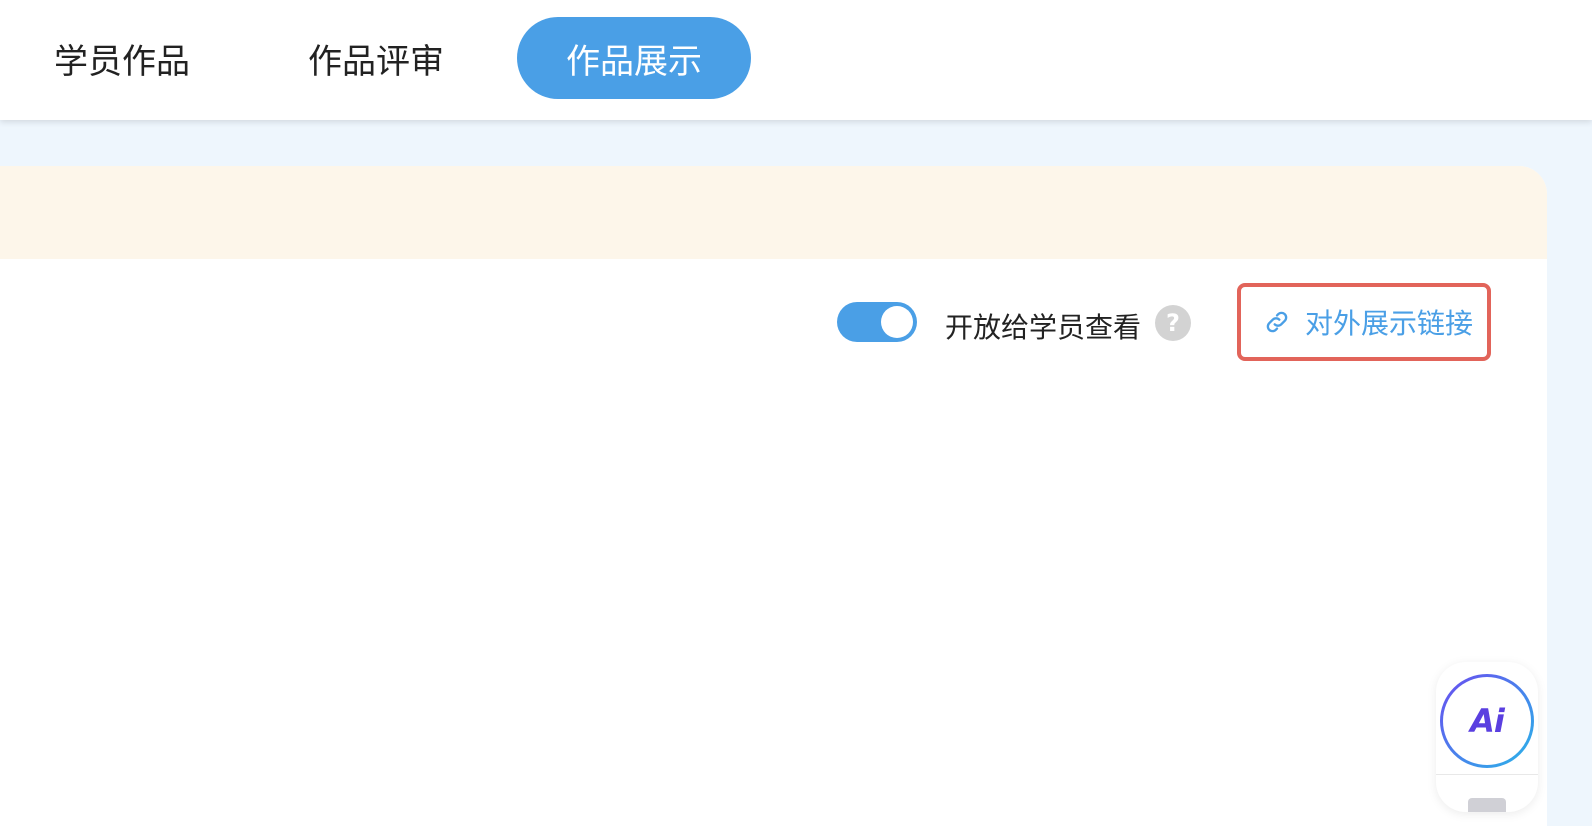 This screenshot has height=826, width=1592. I want to click on ai-icon: Ai, so click(1487, 721).